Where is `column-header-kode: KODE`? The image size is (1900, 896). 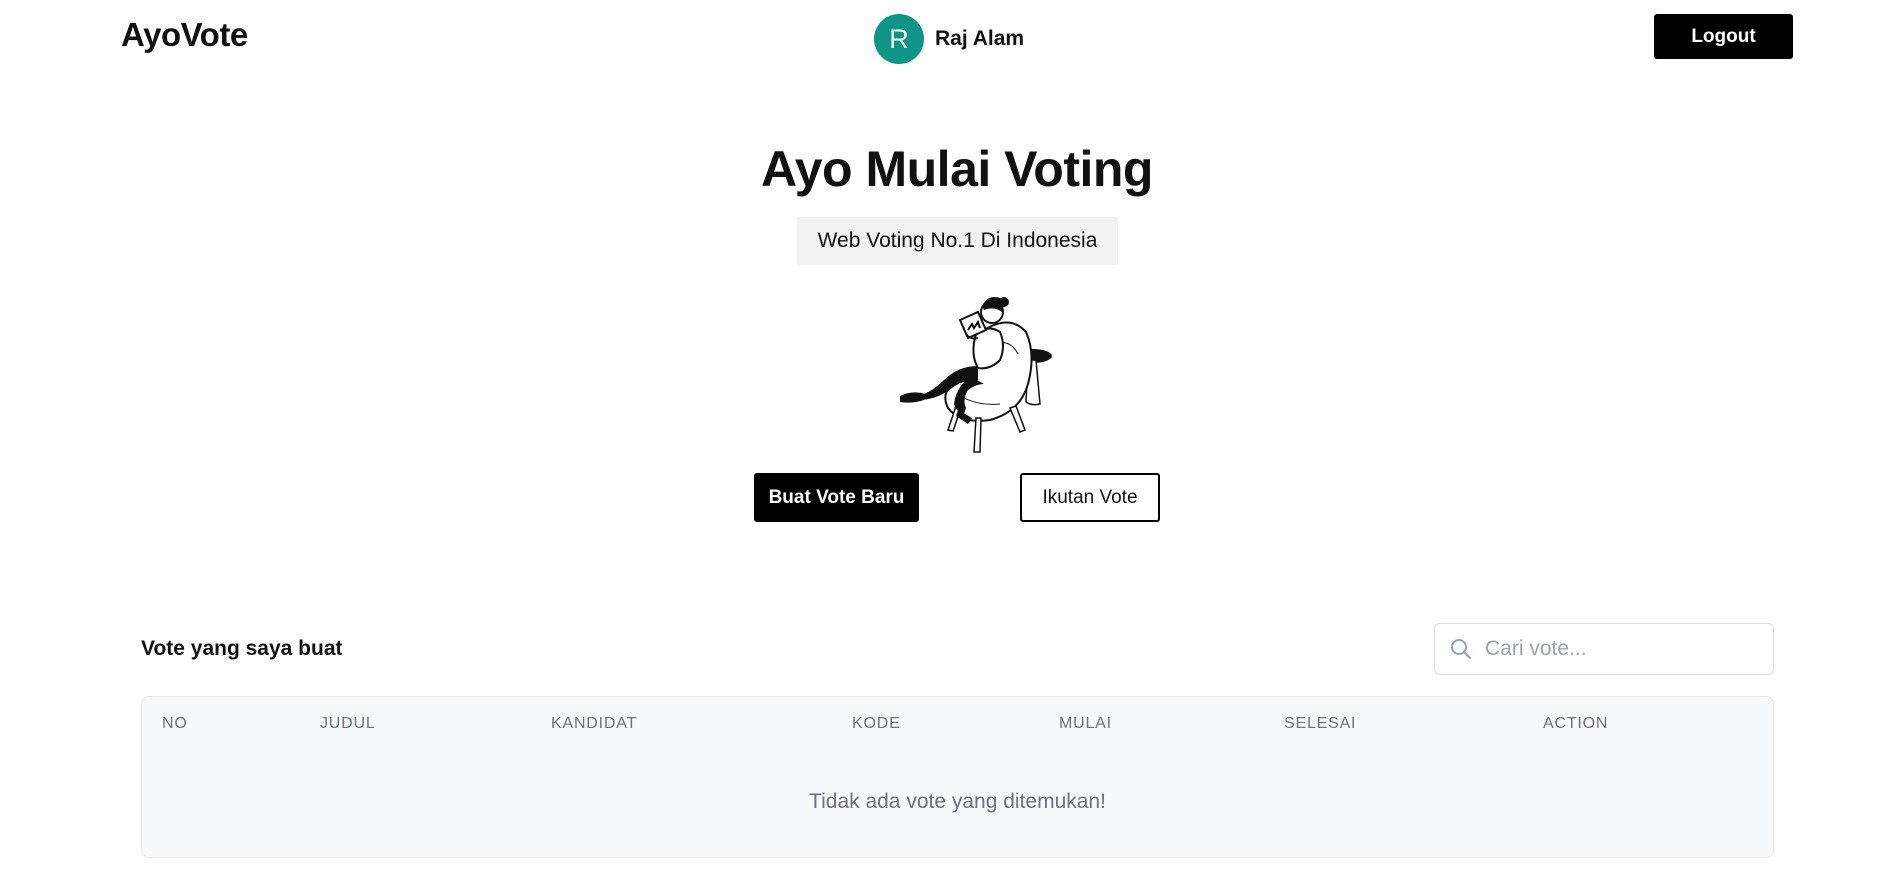 column-header-kode: KODE is located at coordinates (876, 723).